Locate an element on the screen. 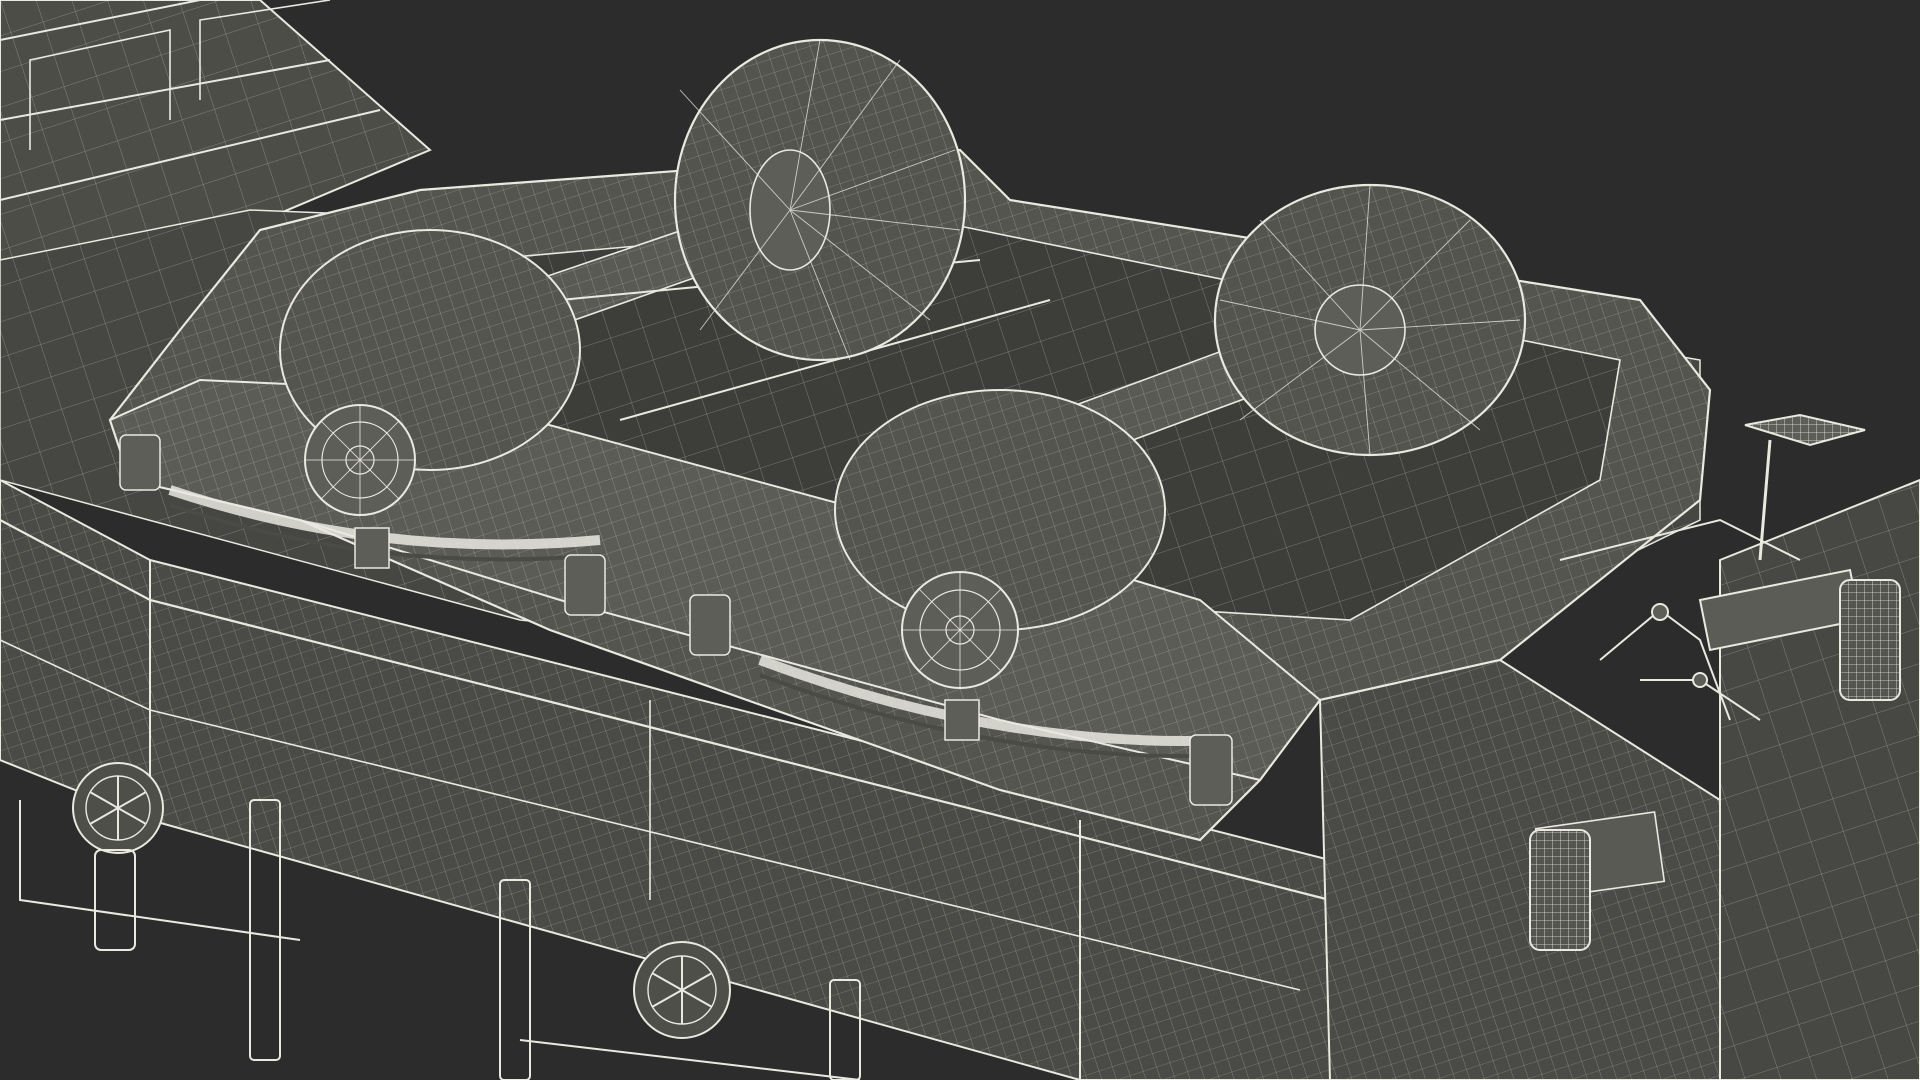 The image size is (1920, 1080). hand-brake-wheel-center is located at coordinates (682, 990).